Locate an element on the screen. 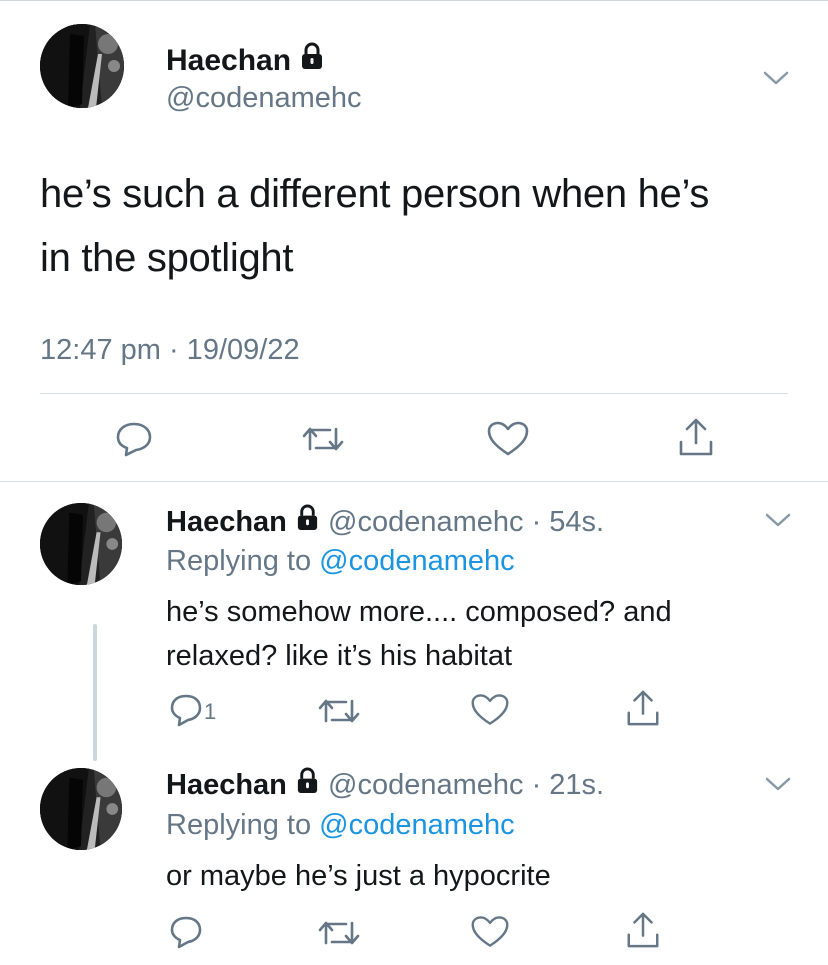 This screenshot has height=965, width=828. top-border is located at coordinates (414, 0).